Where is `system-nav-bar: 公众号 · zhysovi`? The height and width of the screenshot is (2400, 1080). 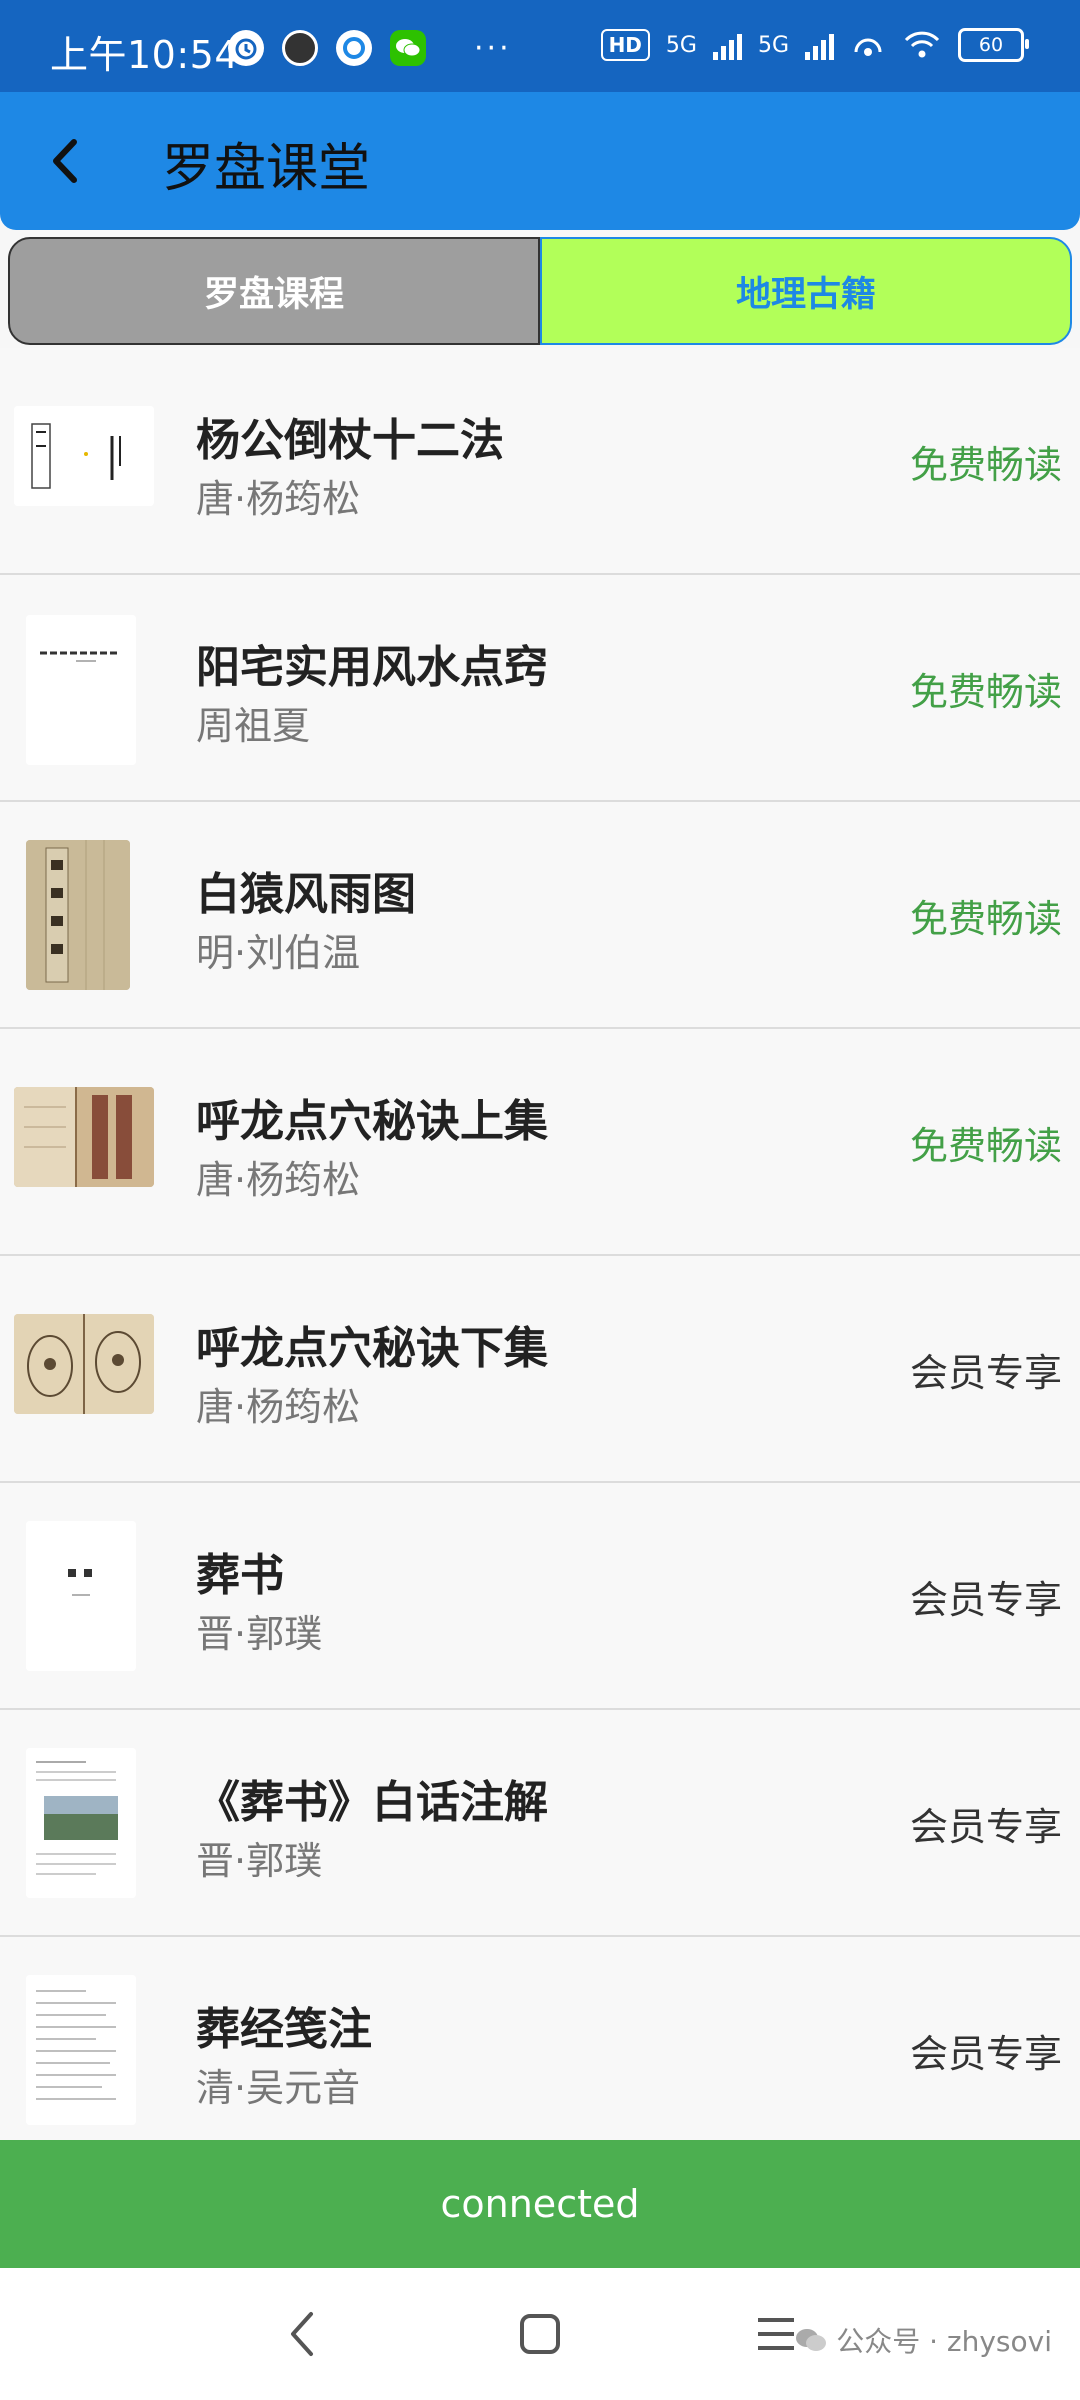 system-nav-bar: 公众号 · zhysovi is located at coordinates (540, 2334).